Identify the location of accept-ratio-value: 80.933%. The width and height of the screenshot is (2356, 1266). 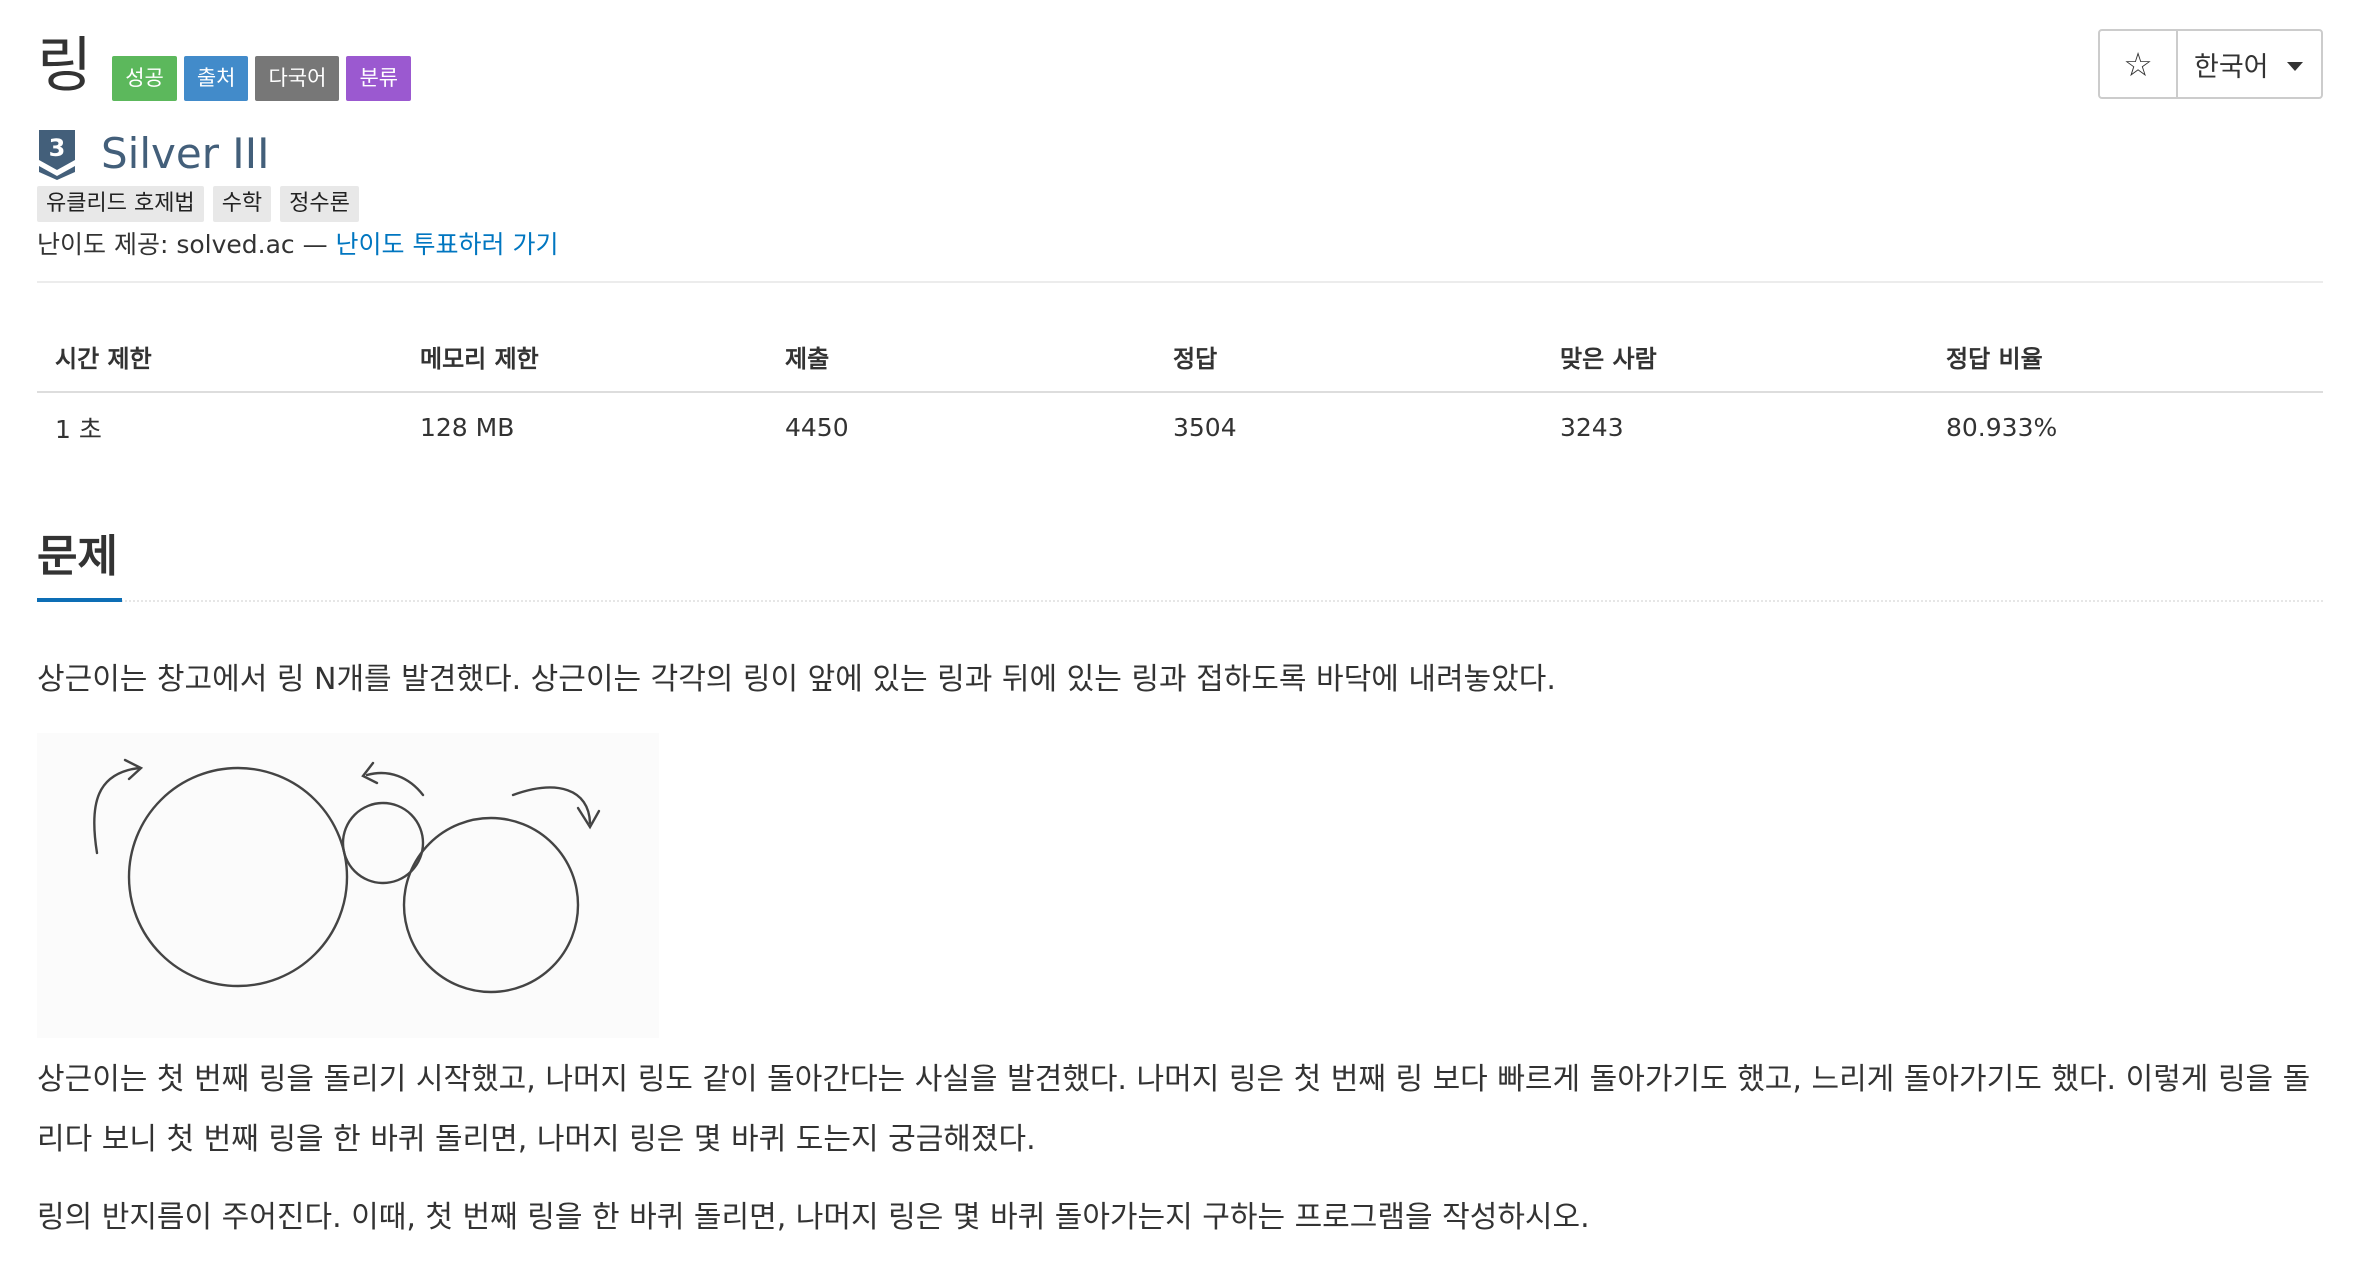
(2002, 427).